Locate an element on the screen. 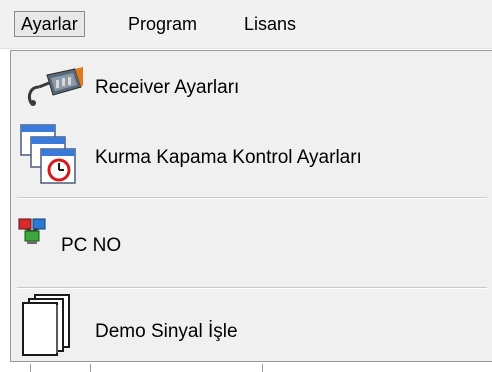 The image size is (492, 372). menubar: Ayarlar Program Lisans is located at coordinates (246, 24).